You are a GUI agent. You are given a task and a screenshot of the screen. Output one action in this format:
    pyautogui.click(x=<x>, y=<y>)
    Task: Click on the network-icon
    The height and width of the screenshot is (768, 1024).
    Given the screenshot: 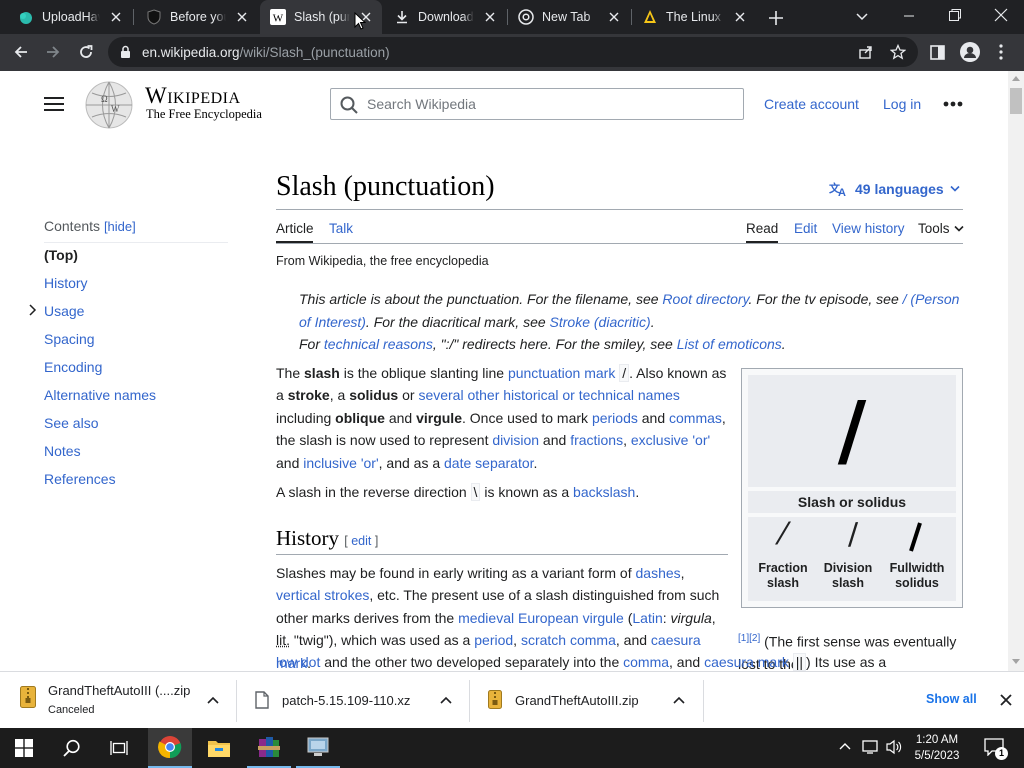 What is the action you would take?
    pyautogui.click(x=871, y=747)
    